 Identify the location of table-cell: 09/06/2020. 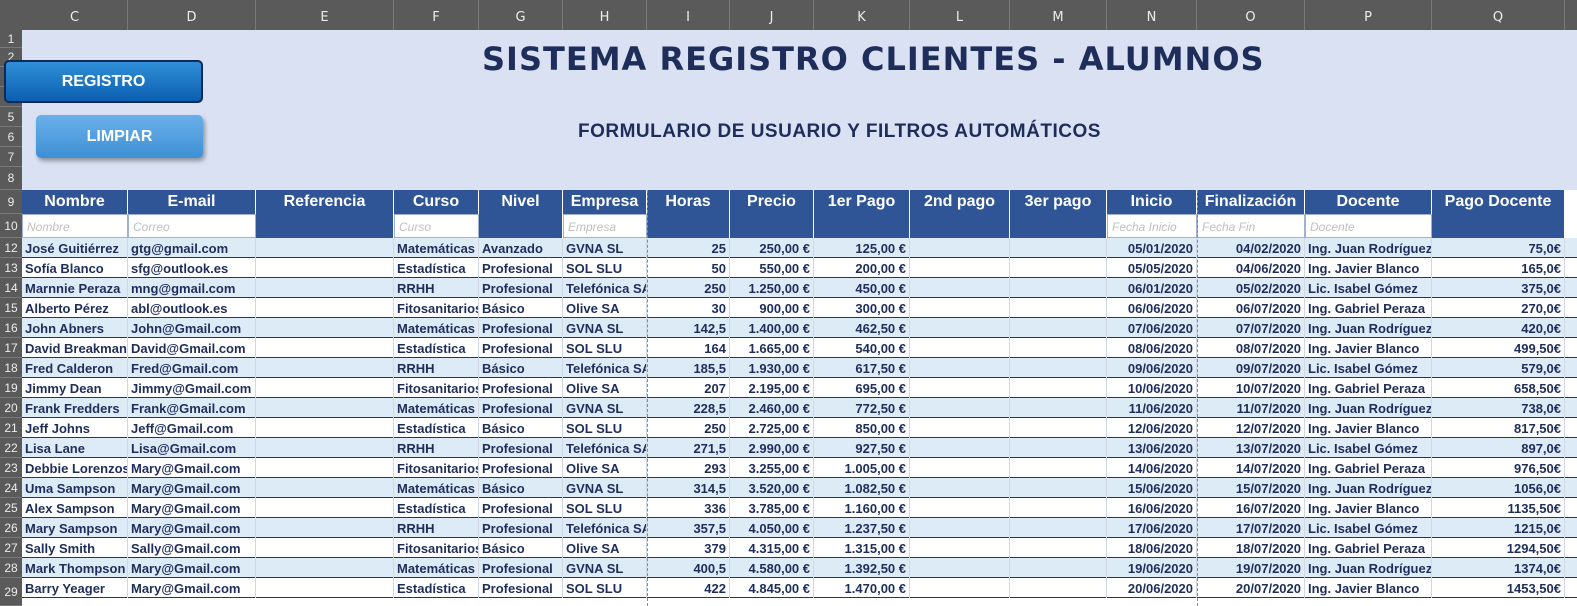
(1152, 368).